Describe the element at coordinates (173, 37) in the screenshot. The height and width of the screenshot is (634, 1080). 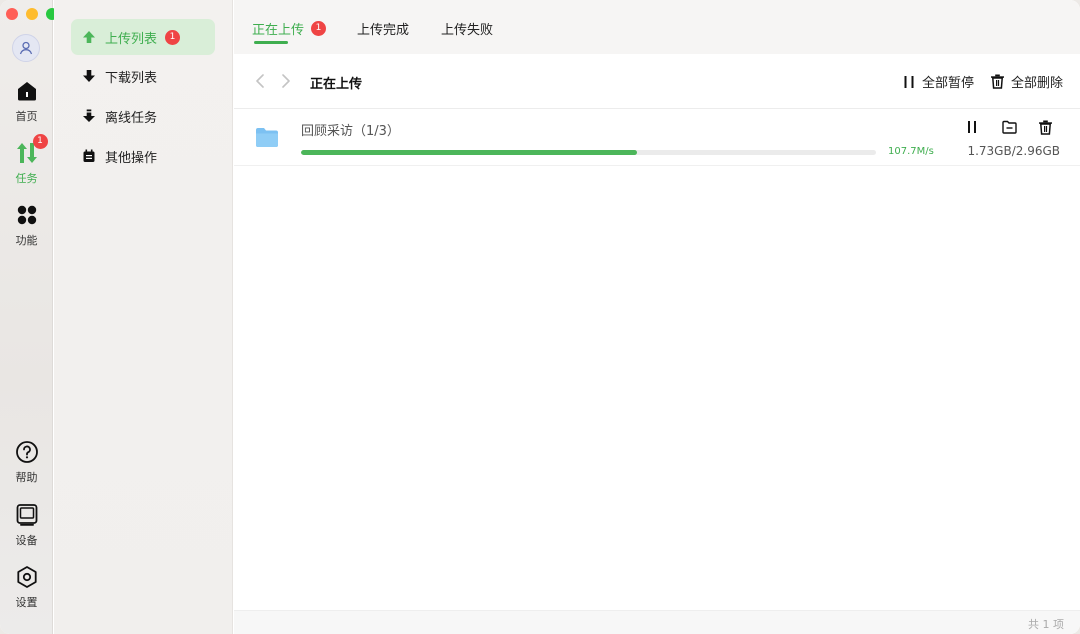
I see `upload-count-badge: 1` at that location.